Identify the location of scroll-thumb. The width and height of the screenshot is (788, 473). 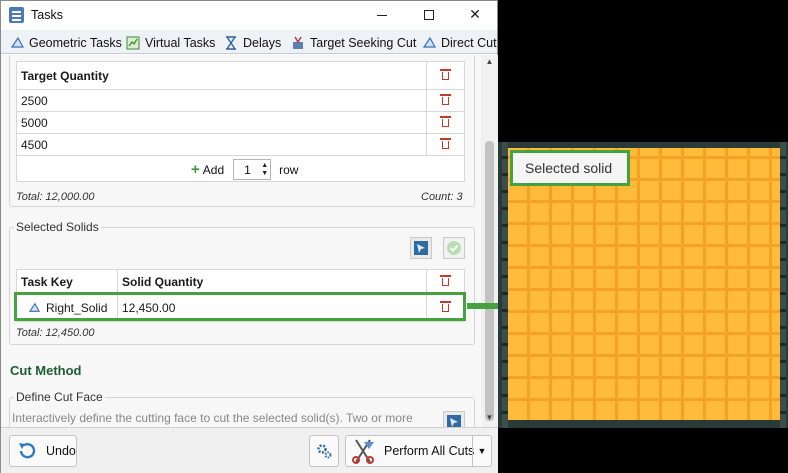
(489, 281).